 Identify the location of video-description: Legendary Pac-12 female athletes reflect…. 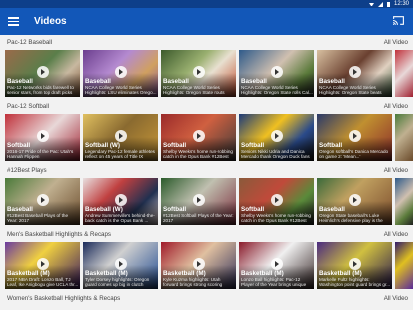
(120, 154).